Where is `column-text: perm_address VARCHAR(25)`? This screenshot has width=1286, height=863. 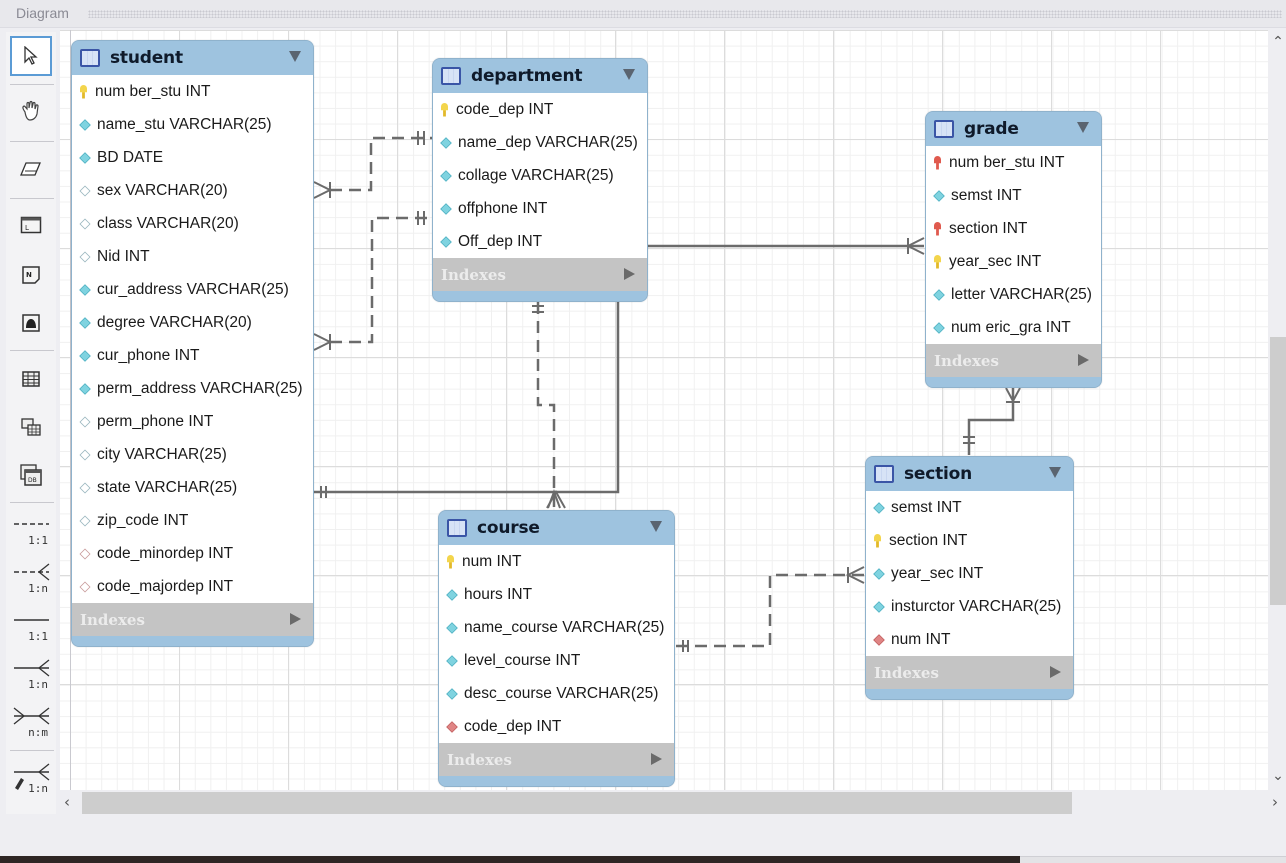 column-text: perm_address VARCHAR(25) is located at coordinates (200, 388).